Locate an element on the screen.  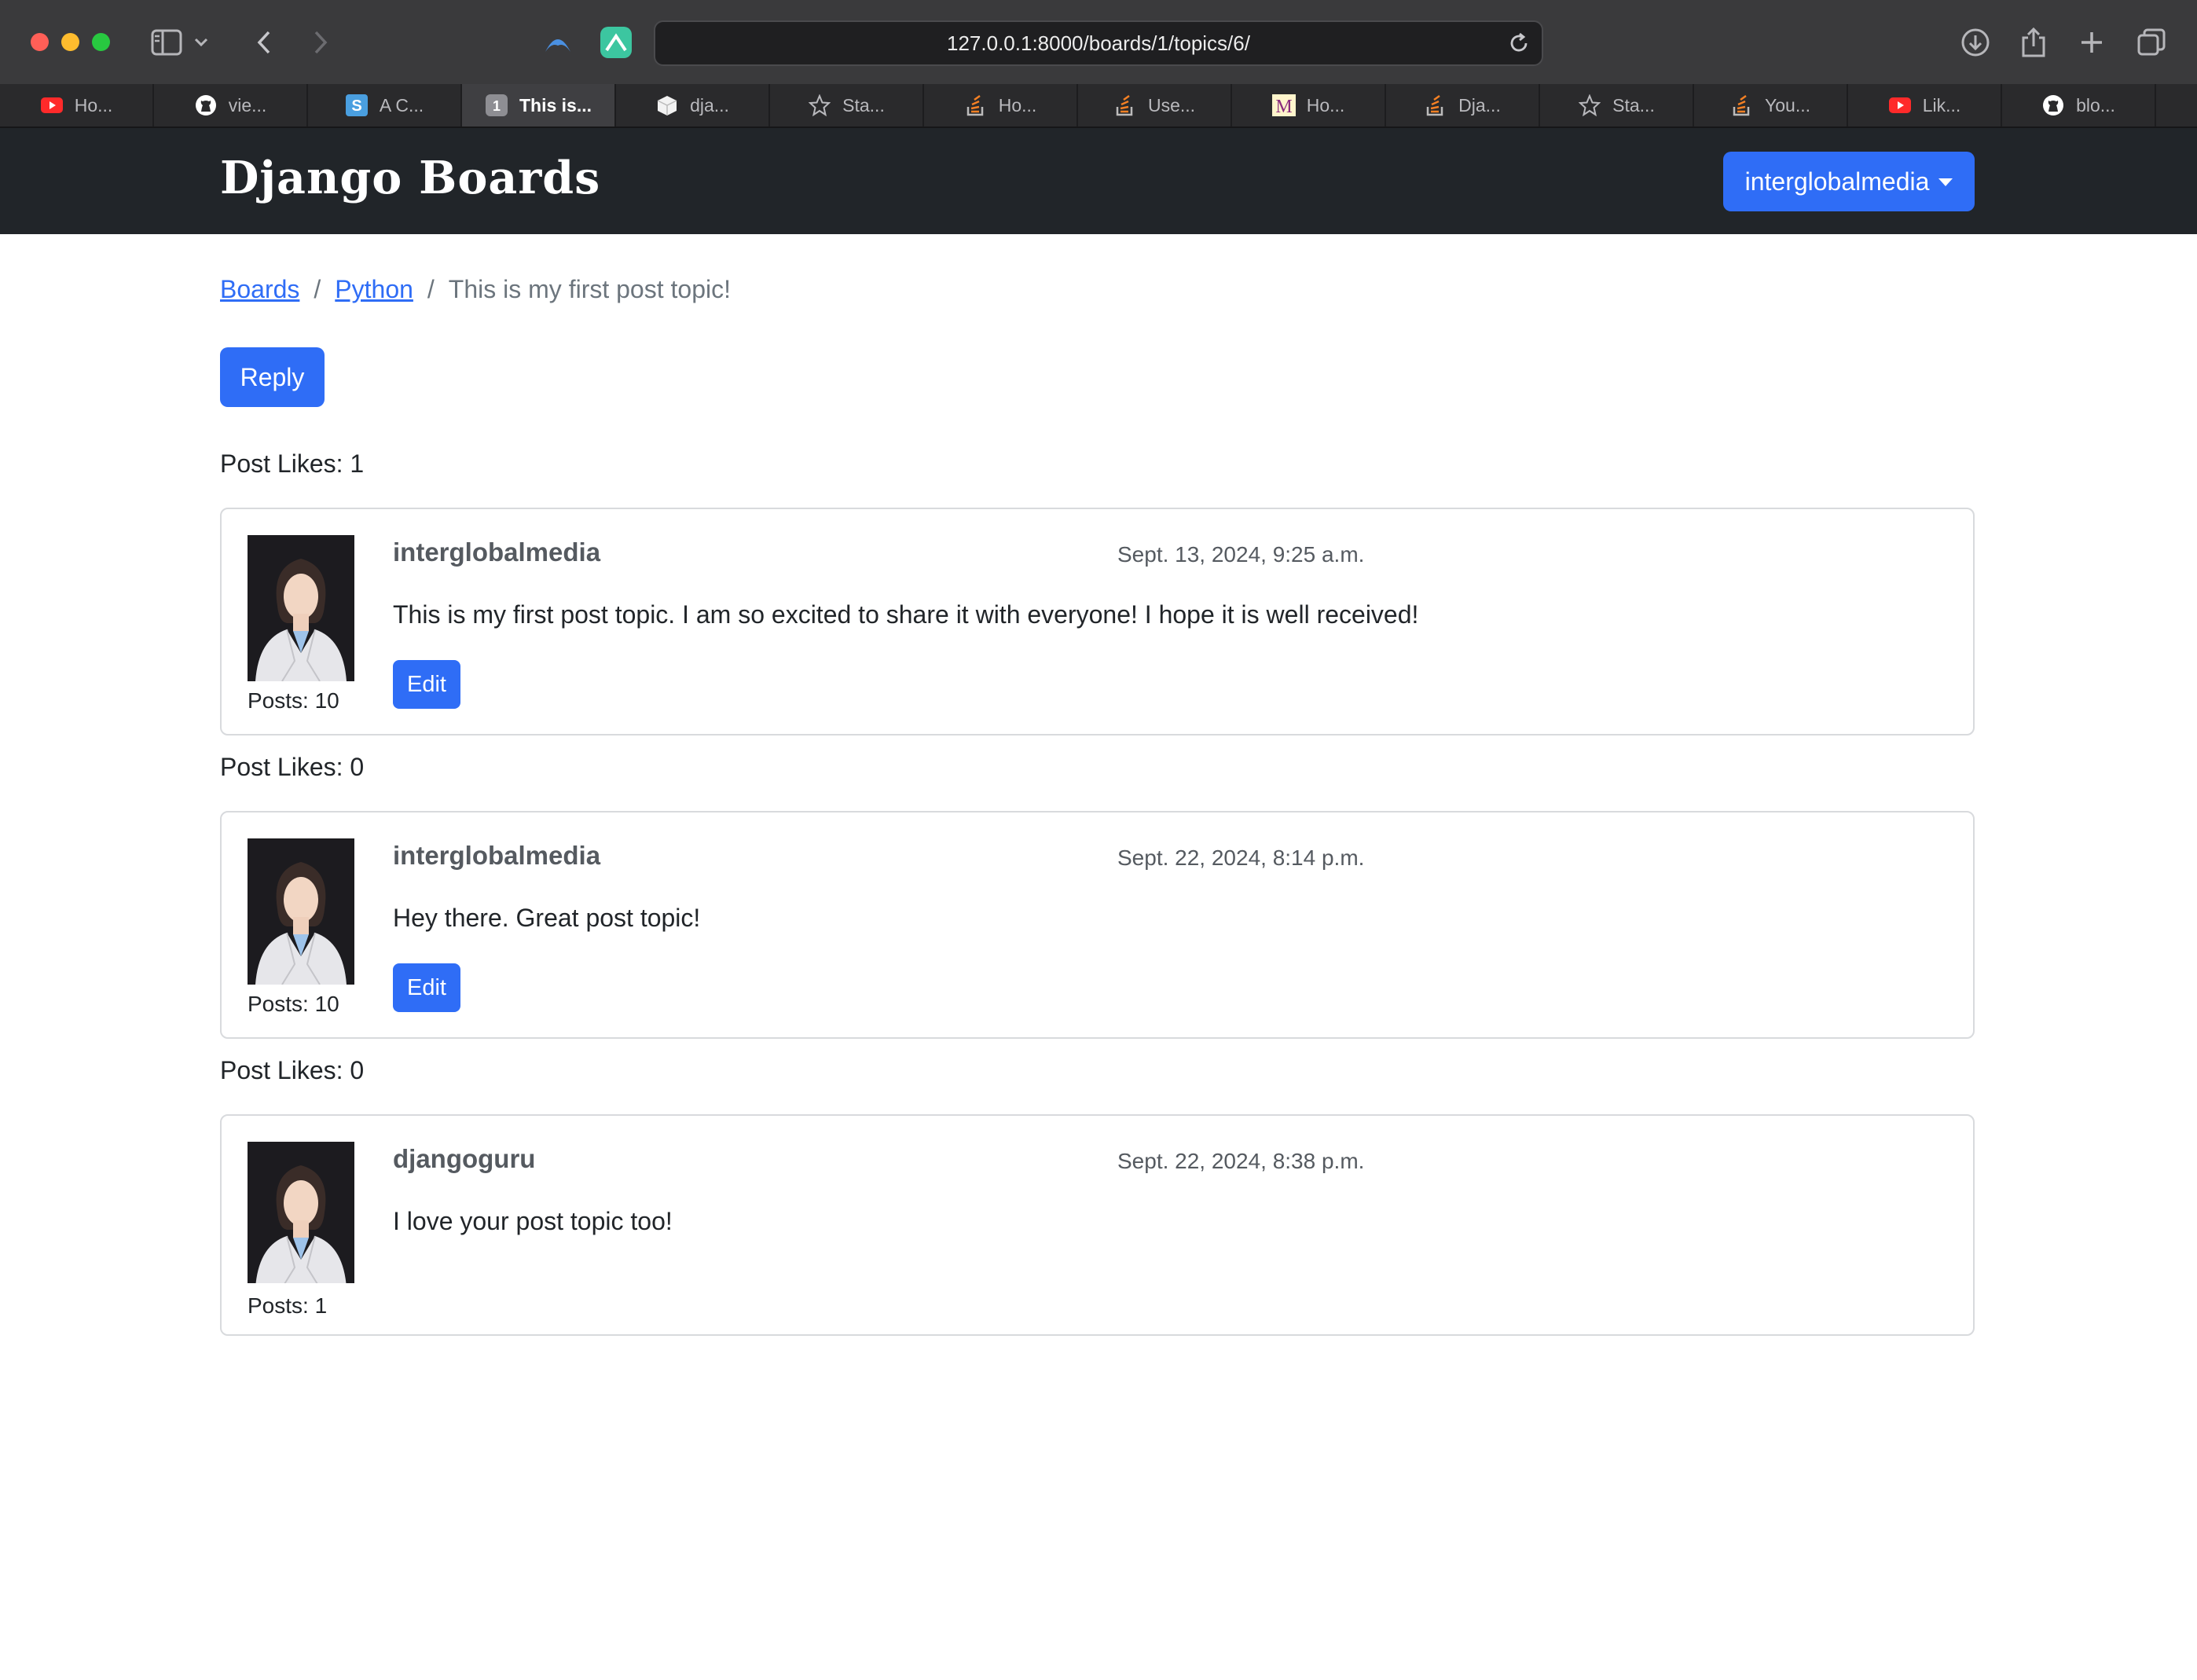
reply-button: Reply is located at coordinates (272, 377).